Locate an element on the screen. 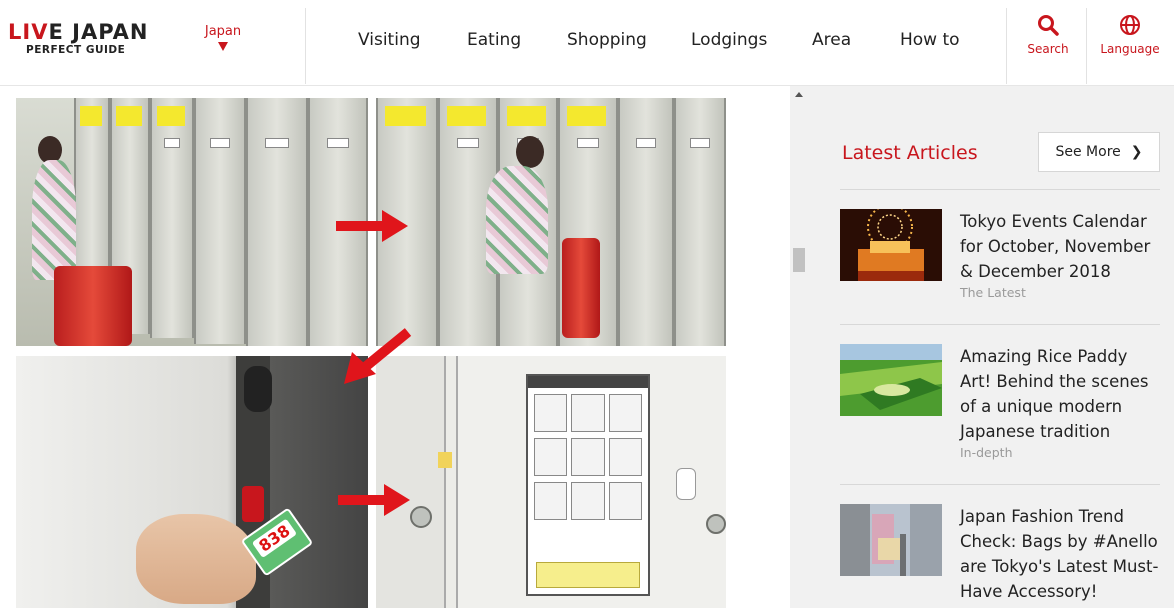  chevron-right-icon: ❯ is located at coordinates (1136, 152).